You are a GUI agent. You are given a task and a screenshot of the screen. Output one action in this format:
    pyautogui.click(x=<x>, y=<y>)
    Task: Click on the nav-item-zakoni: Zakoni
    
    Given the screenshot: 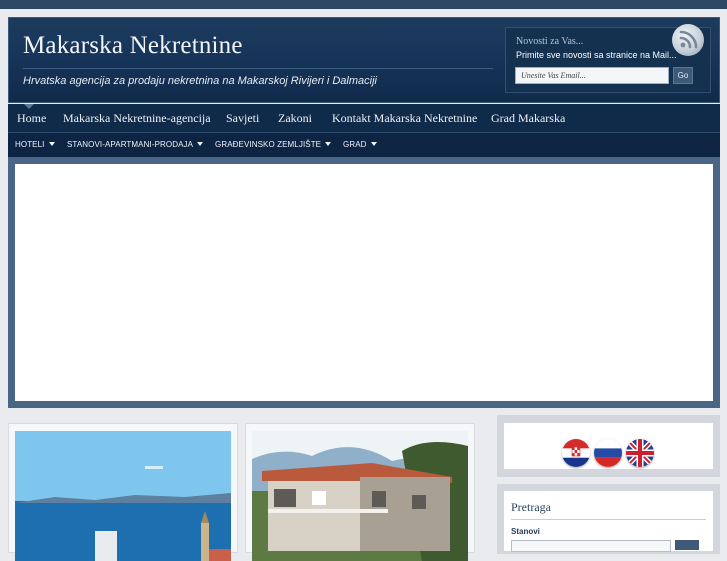 What is the action you would take?
    pyautogui.click(x=295, y=118)
    